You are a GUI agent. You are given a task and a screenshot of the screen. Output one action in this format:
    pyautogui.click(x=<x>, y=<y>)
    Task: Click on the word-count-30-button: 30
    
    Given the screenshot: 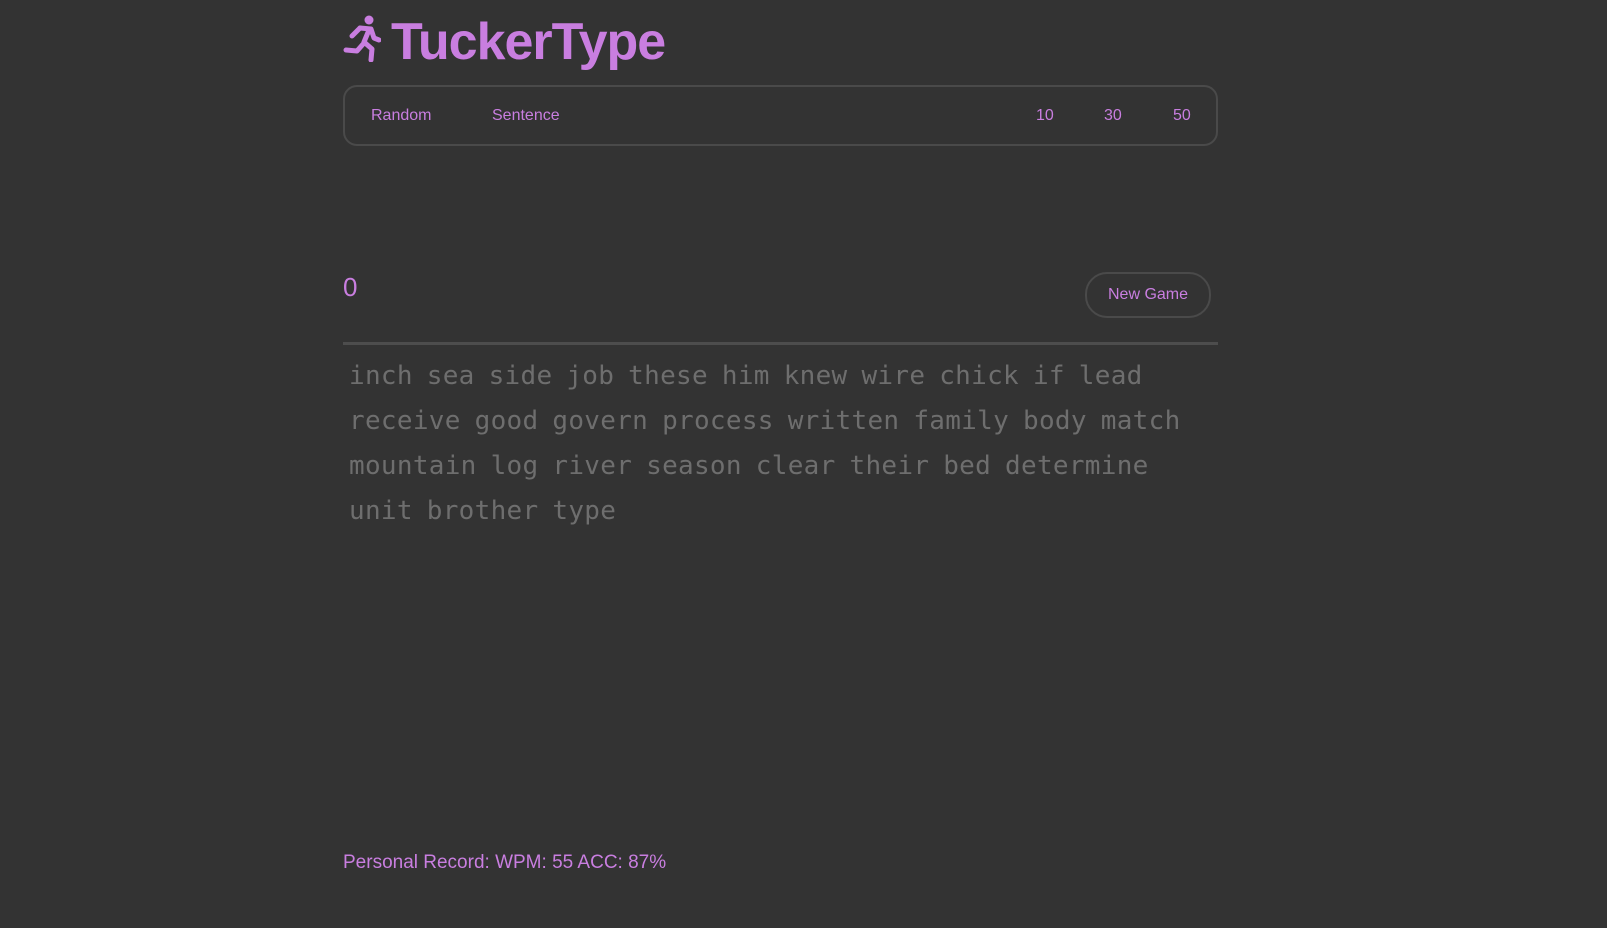 What is the action you would take?
    pyautogui.click(x=1113, y=115)
    